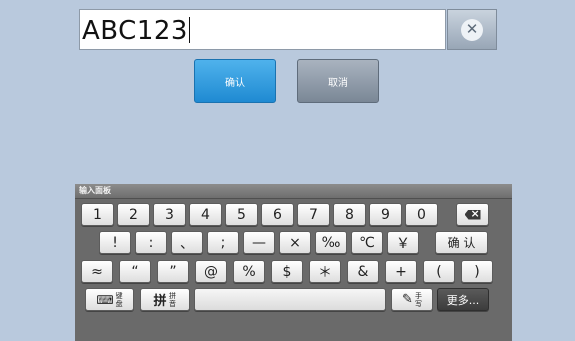  I want to click on text-input-value: ABC123, so click(135, 31).